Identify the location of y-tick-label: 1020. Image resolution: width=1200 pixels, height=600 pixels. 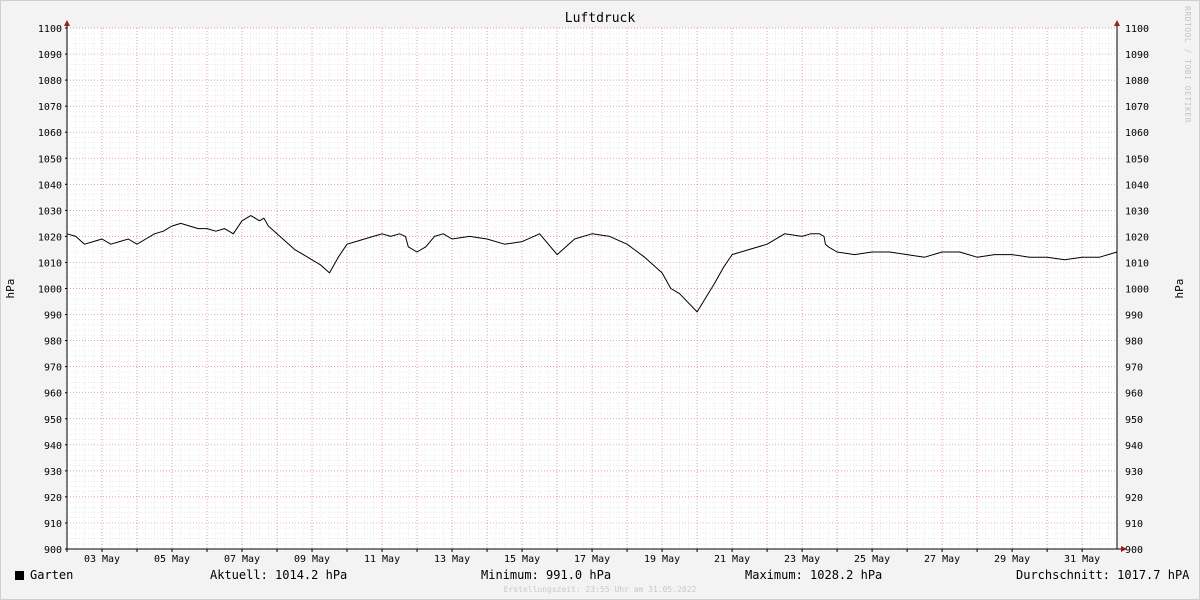
(50, 237).